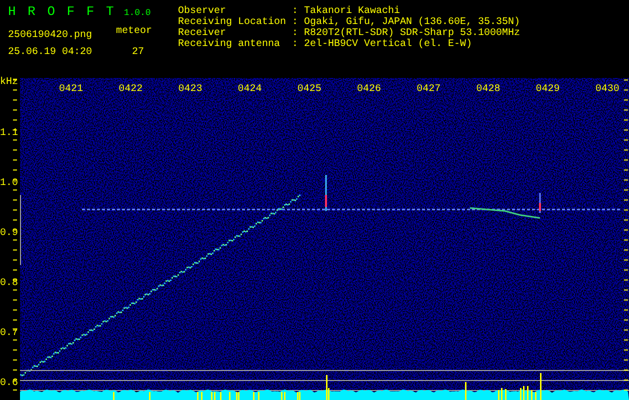 This screenshot has width=629, height=400. What do you see at coordinates (137, 13) in the screenshot?
I see `version-label: 1.0.0` at bounding box center [137, 13].